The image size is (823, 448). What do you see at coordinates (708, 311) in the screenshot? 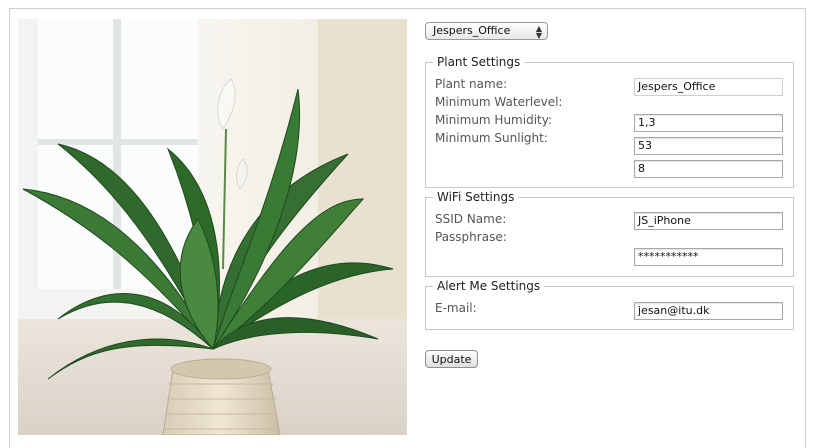
I see `email-field: jesan@itu.dk` at bounding box center [708, 311].